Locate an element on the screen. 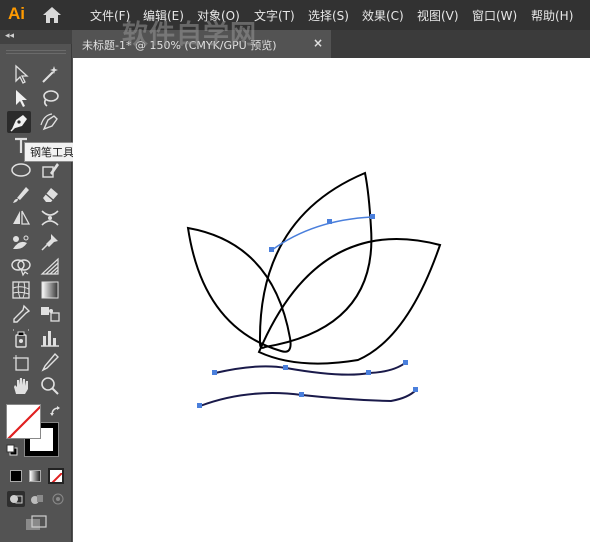 This screenshot has height=542, width=590. shape-builder-tool-icon is located at coordinates (21, 266).